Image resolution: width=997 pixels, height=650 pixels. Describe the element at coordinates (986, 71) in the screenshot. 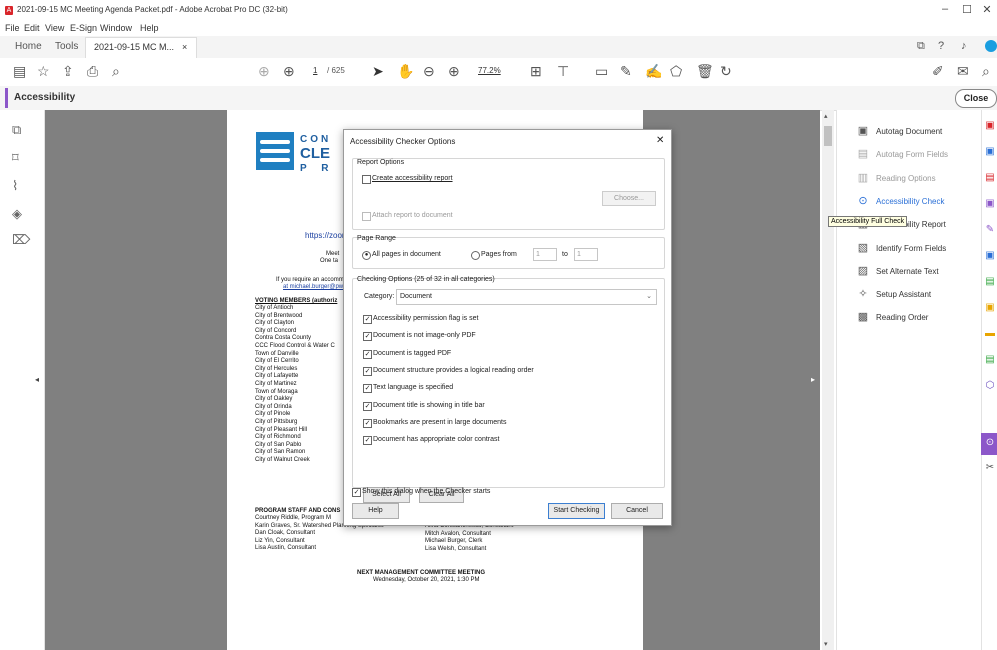

I see `search-tool-icon: ⌕` at that location.